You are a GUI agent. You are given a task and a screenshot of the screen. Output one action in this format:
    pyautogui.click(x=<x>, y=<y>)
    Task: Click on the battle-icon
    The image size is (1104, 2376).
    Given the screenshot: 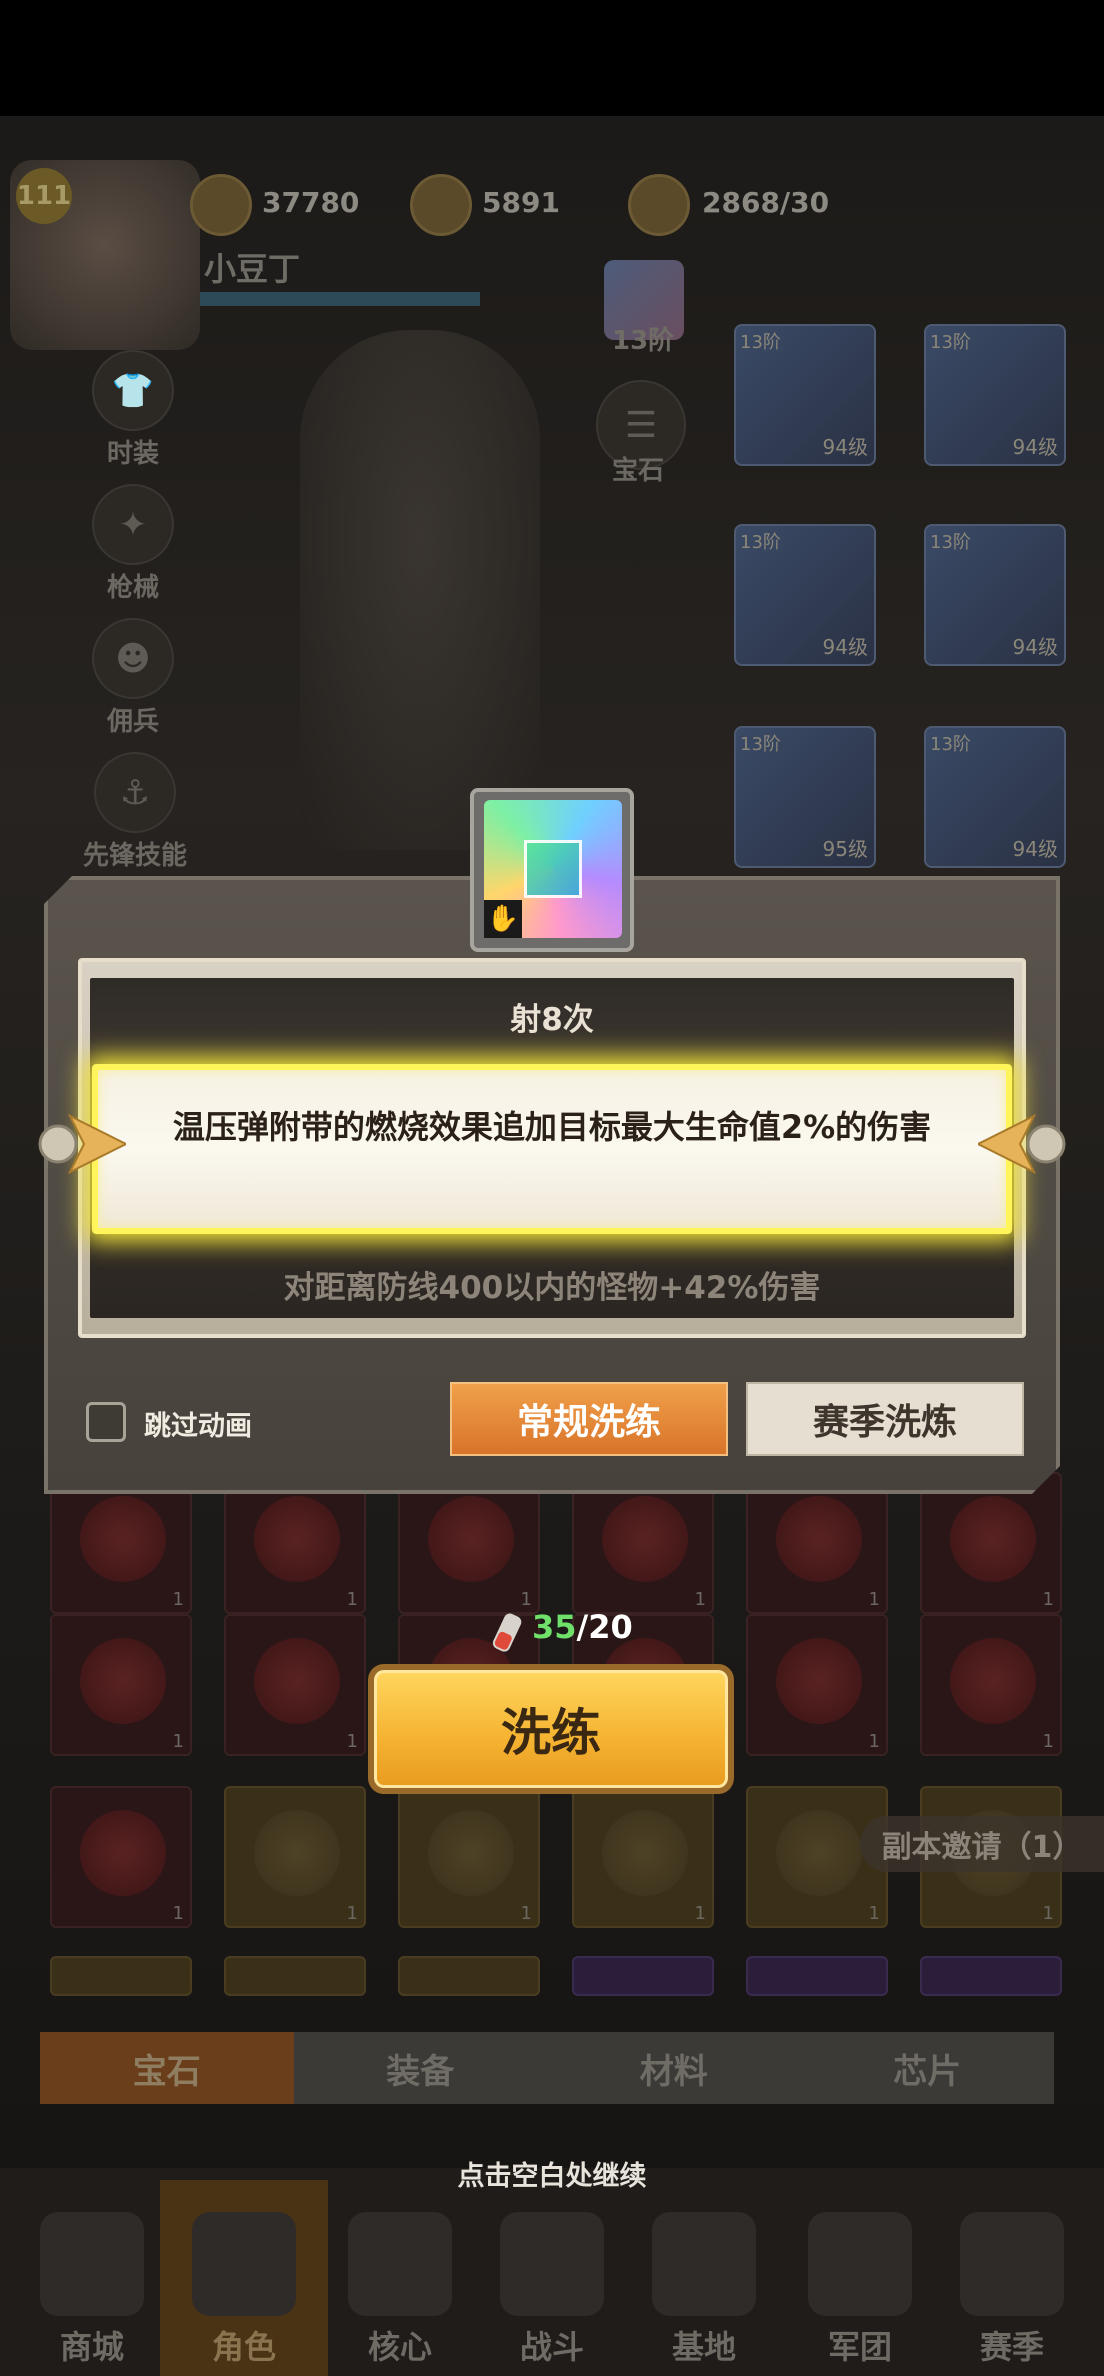 What is the action you would take?
    pyautogui.click(x=552, y=2264)
    